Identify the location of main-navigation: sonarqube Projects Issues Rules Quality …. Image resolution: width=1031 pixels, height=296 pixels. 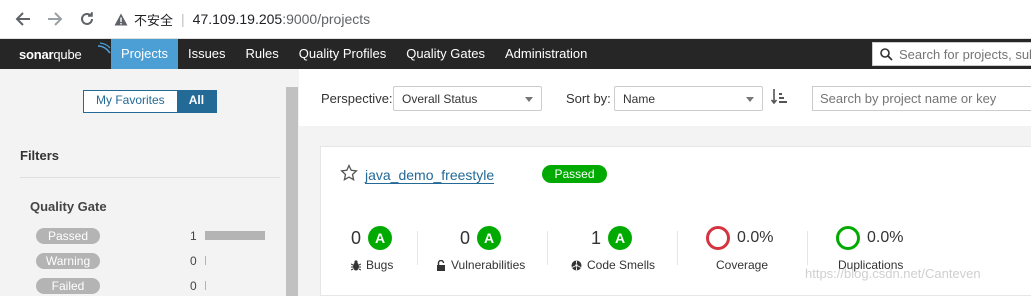
(515, 54).